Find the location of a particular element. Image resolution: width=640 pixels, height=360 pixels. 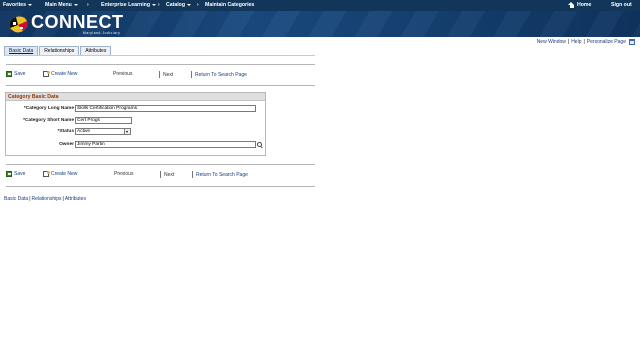

utility-links: New Window | Help | Personalize Page is located at coordinates (586, 42).